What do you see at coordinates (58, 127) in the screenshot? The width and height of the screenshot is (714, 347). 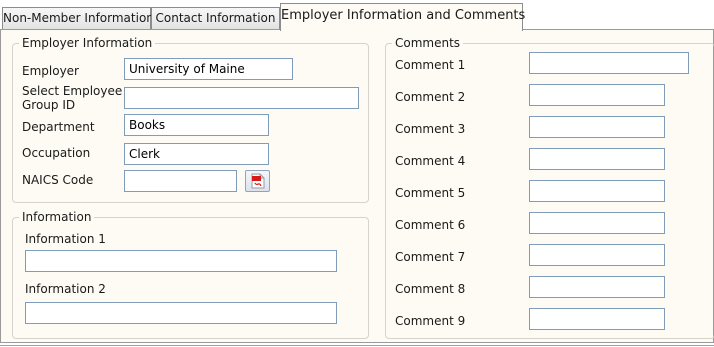 I see `department-label: Department` at bounding box center [58, 127].